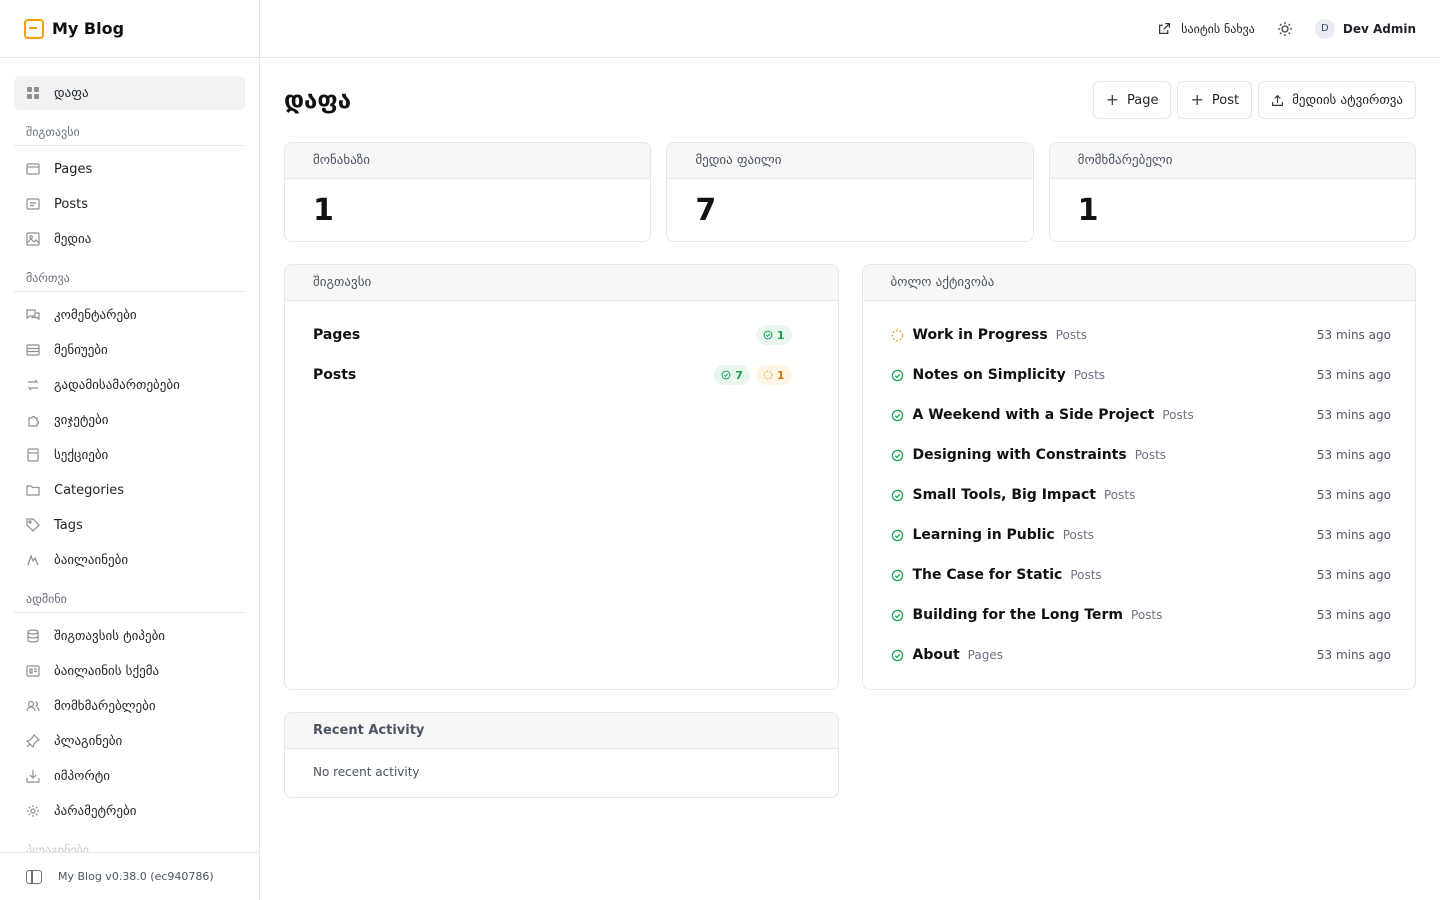 The image size is (1440, 900). Describe the element at coordinates (1337, 100) in the screenshot. I see `upload-media-button: მედიის ატვირთვა` at that location.